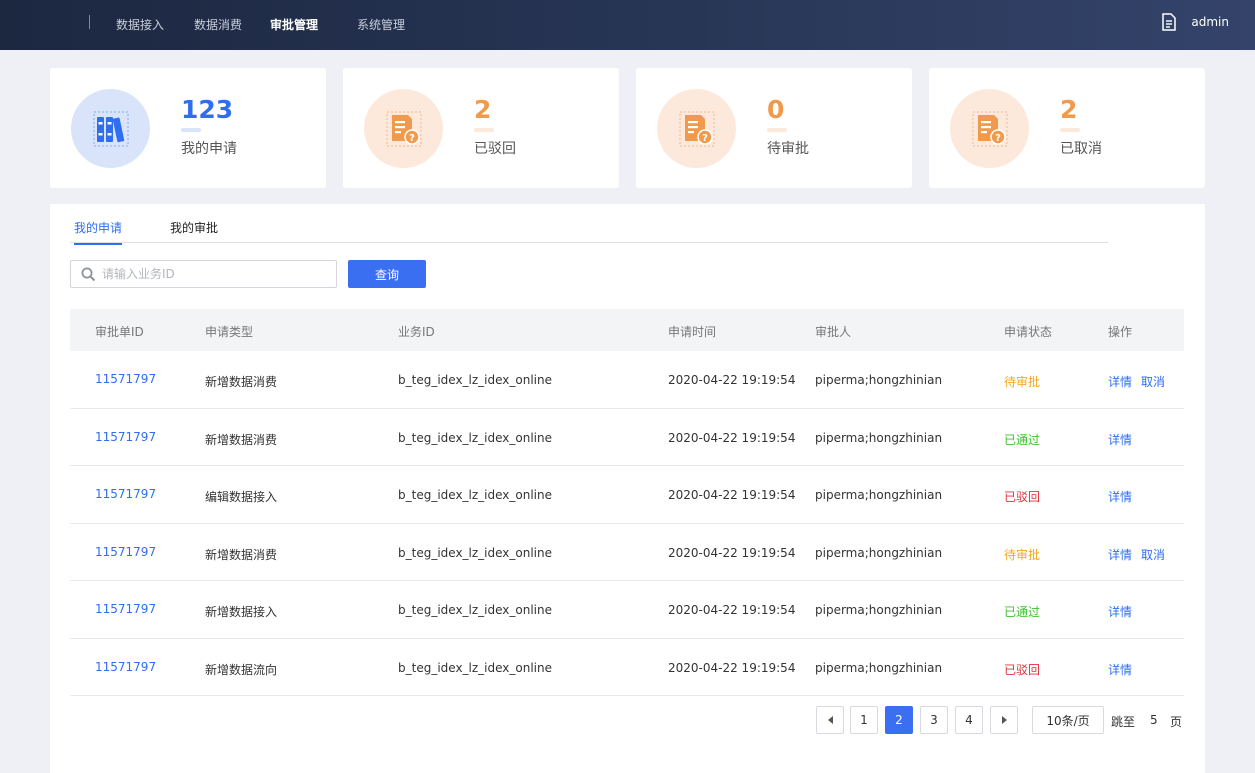  I want to click on table-header: 审批单ID 申请类型 业务ID 申请时间 审批人 申请状态 操作, so click(627, 330).